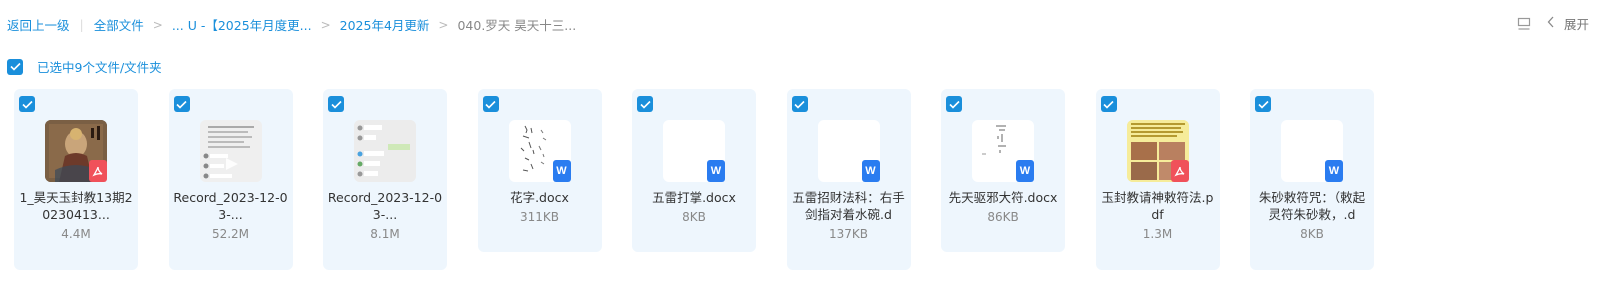 This screenshot has height=290, width=1623. I want to click on file-name: 五雷招财法科：右手剑指对着水碗.d, so click(848, 206).